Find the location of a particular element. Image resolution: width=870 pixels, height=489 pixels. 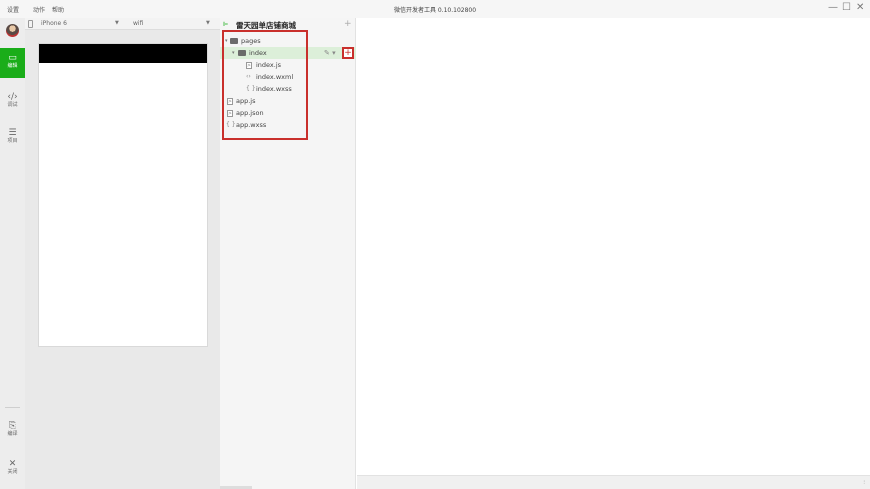

minimize-icon: — is located at coordinates (833, 8).